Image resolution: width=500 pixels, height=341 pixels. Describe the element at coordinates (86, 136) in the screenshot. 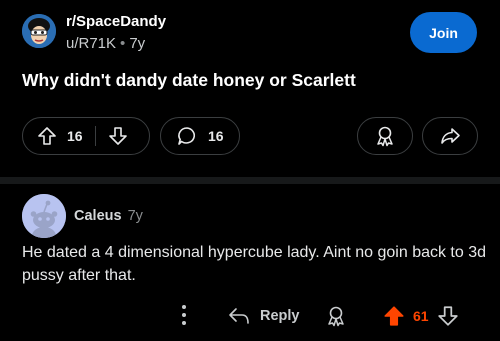

I see `post-vote-bar: 16` at that location.